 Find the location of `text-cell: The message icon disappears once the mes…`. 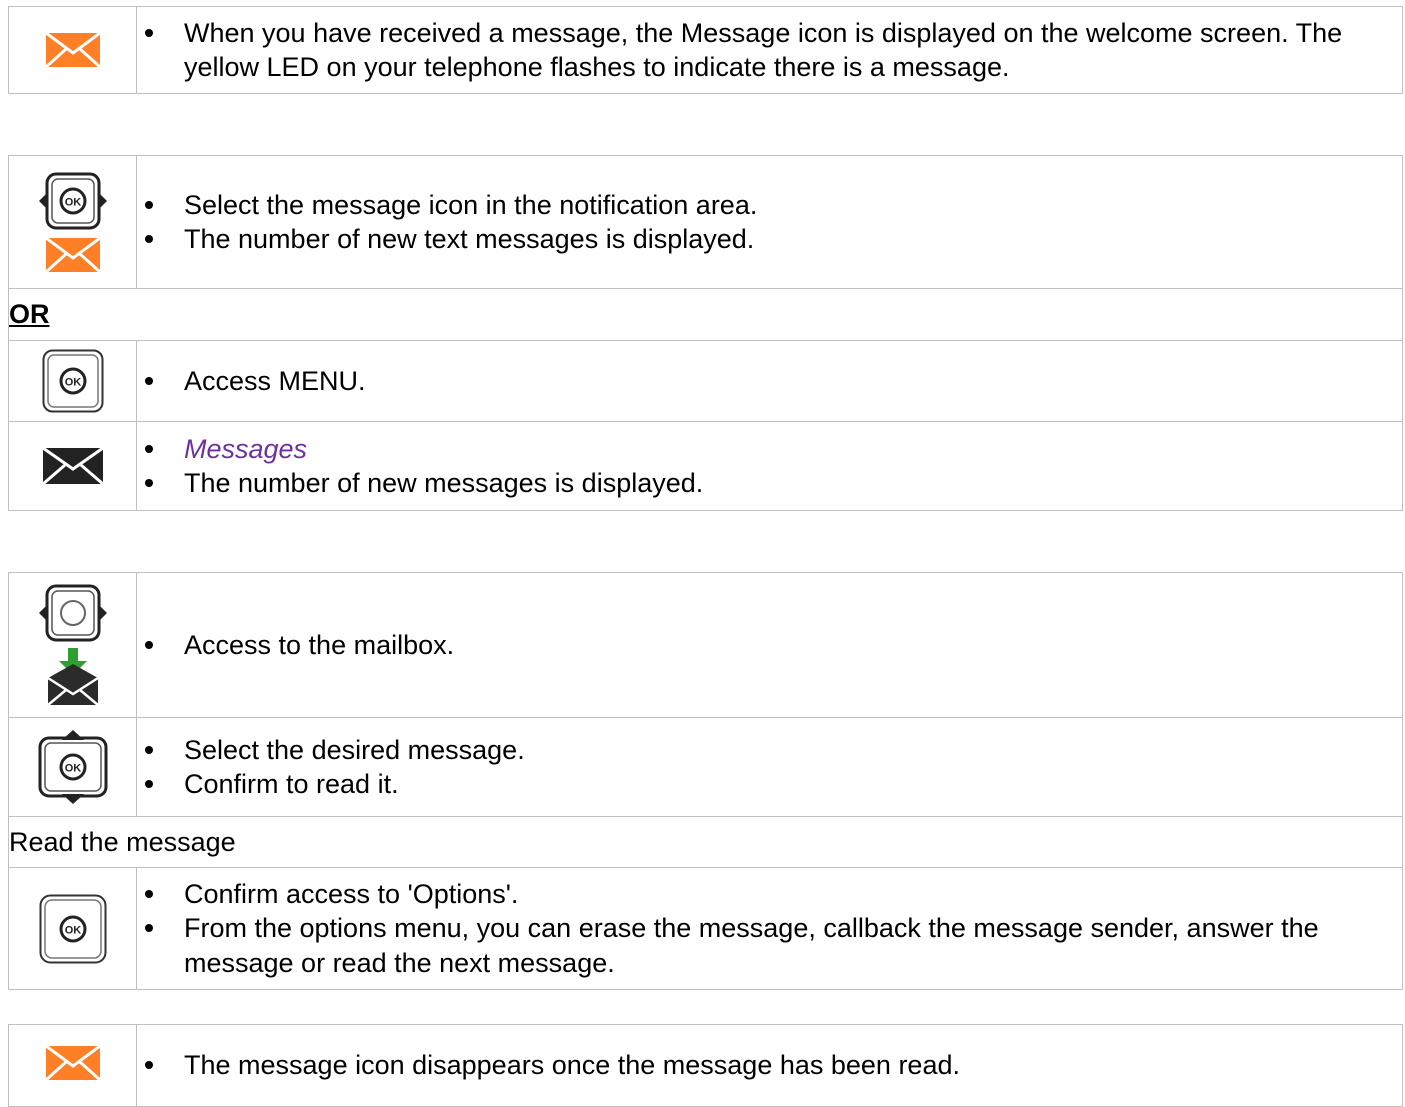

text-cell: The message icon disappears once the mes… is located at coordinates (769, 1065).